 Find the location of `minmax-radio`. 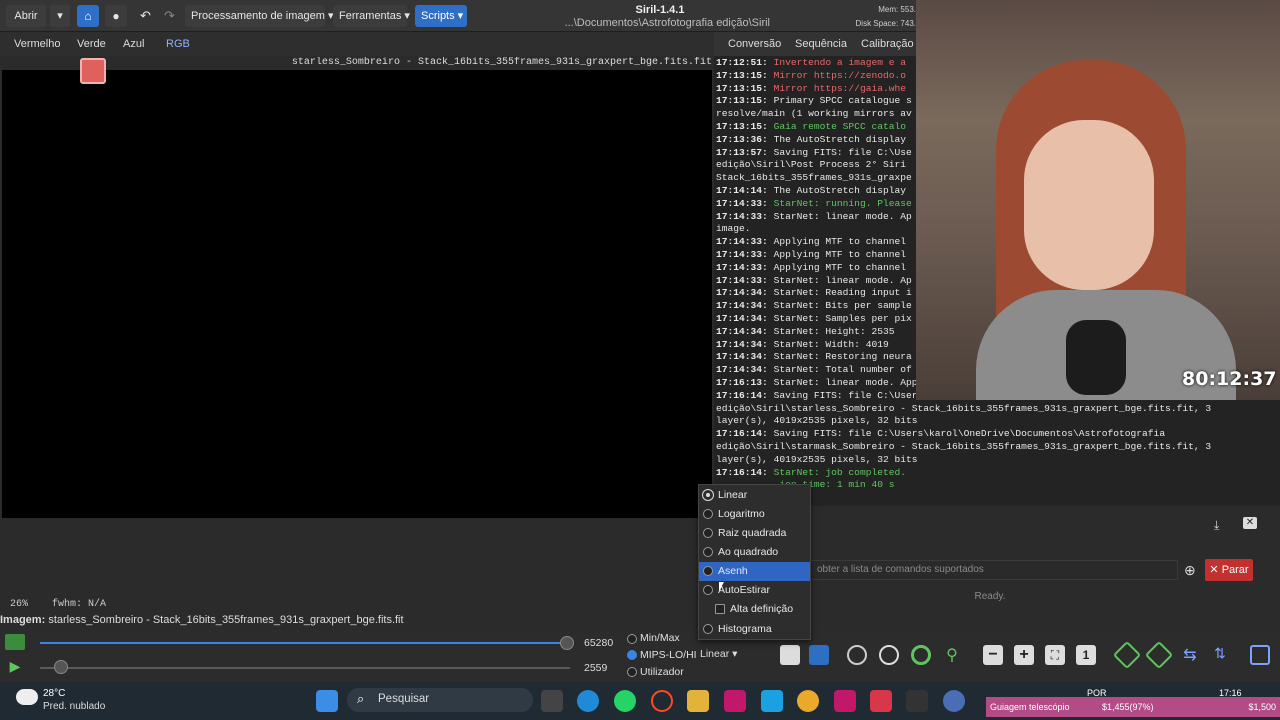

minmax-radio is located at coordinates (632, 639).